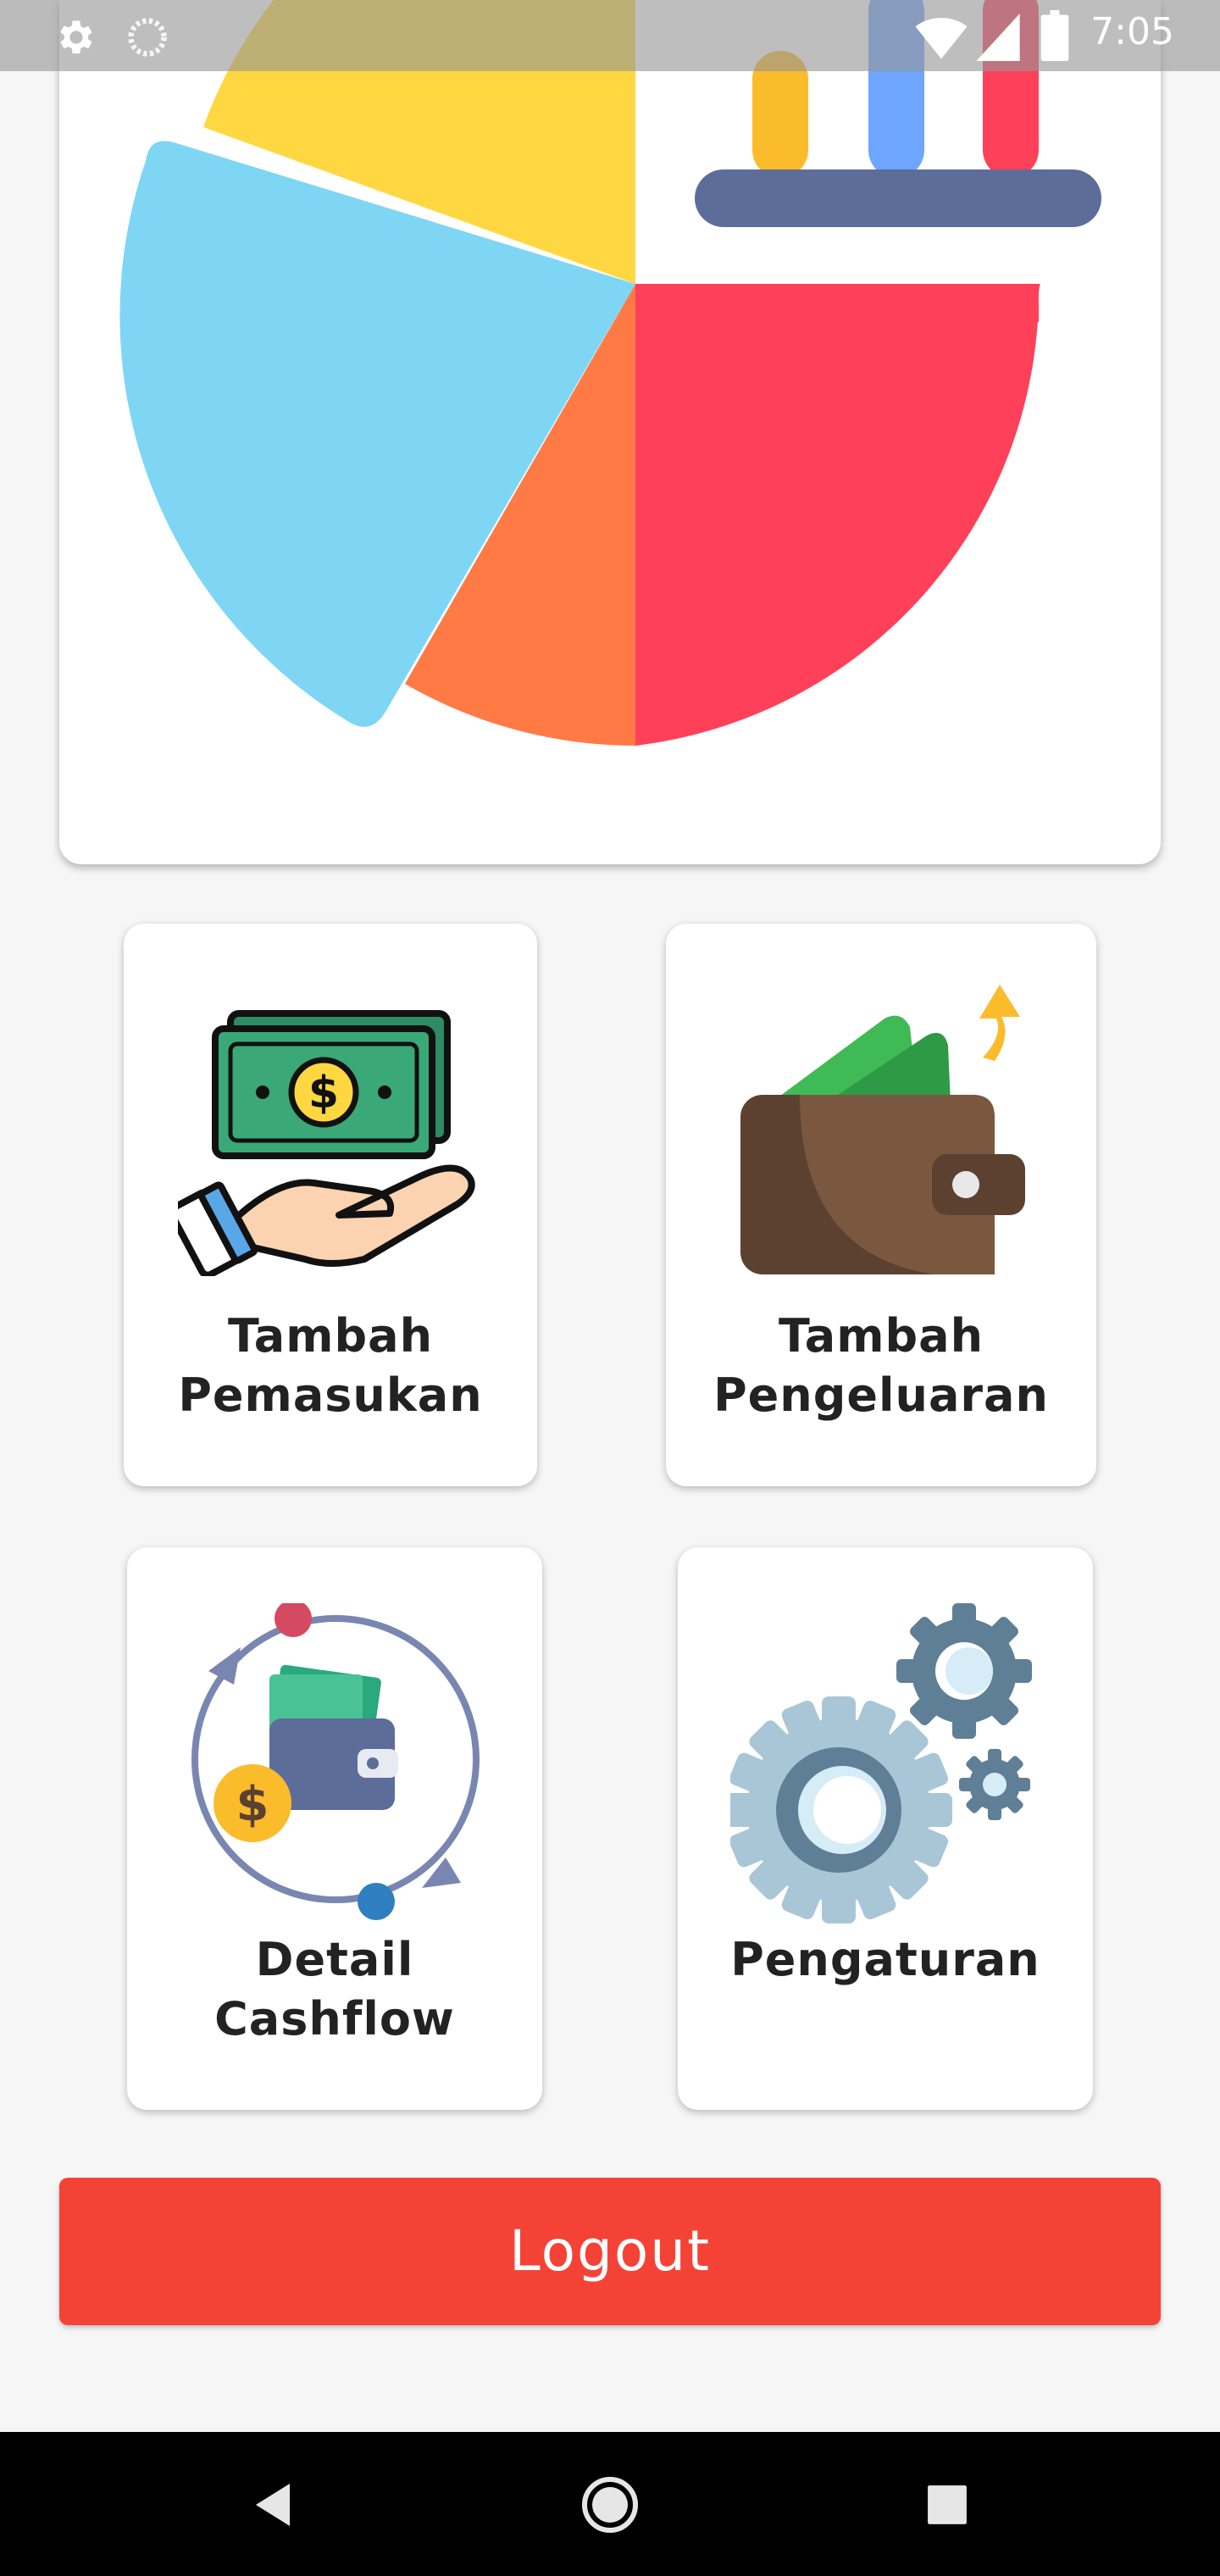  Describe the element at coordinates (76, 37) in the screenshot. I see `settings-icon` at that location.